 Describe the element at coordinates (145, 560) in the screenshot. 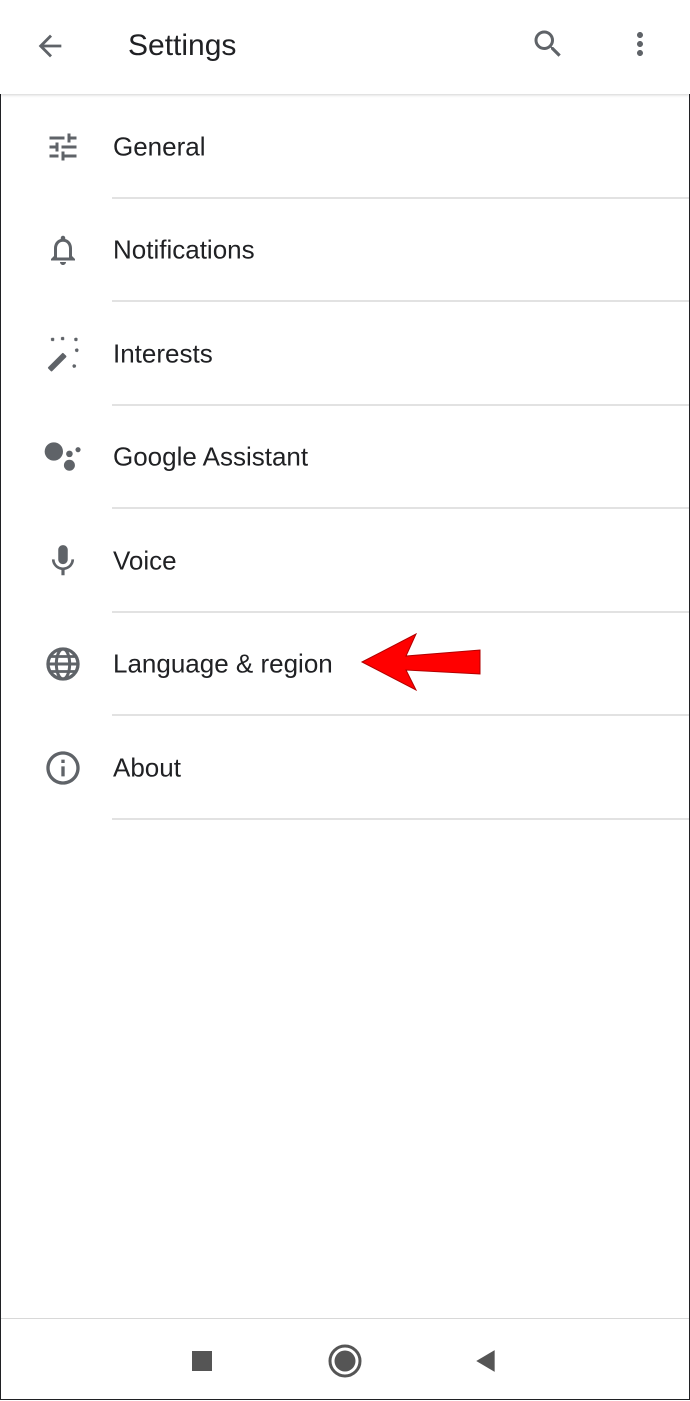

I see `settings-item-label: Voice` at that location.